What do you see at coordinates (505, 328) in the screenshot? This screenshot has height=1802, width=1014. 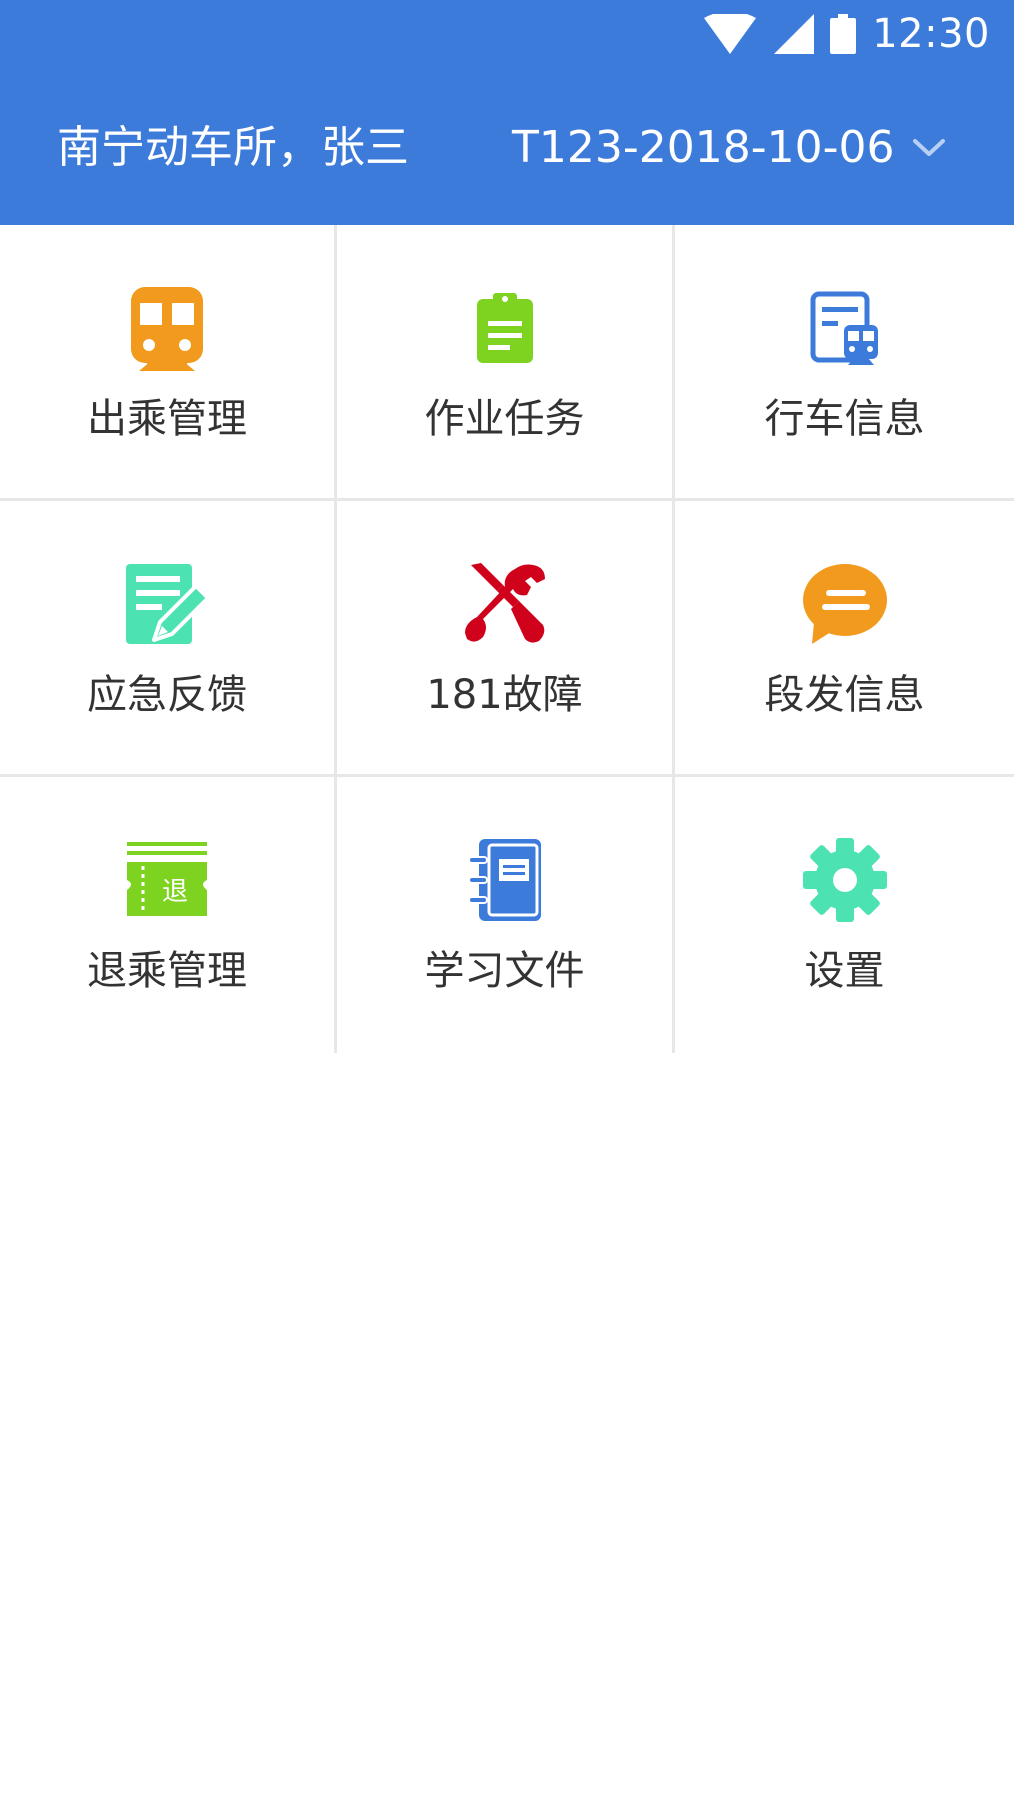 I see `clipboard-icon` at bounding box center [505, 328].